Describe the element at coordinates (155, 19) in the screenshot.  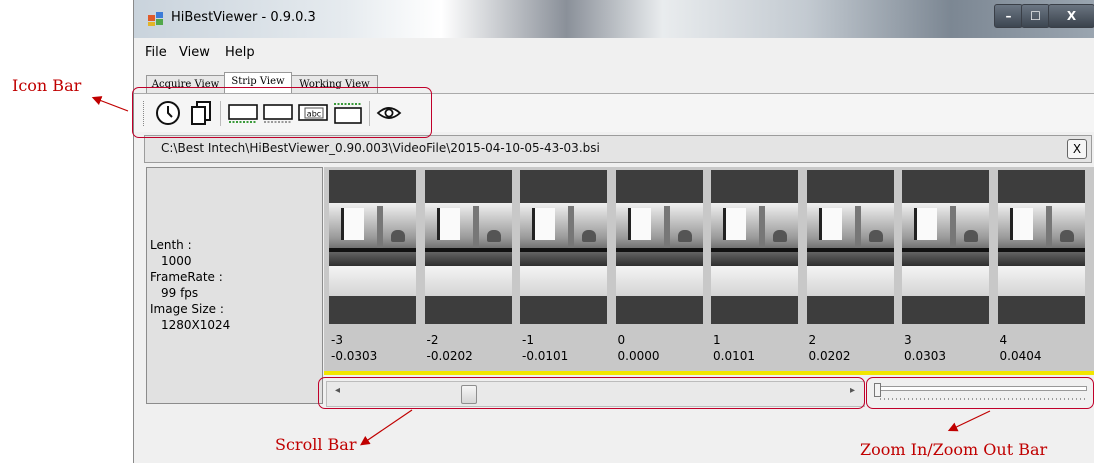
I see `app-logo-icon` at that location.